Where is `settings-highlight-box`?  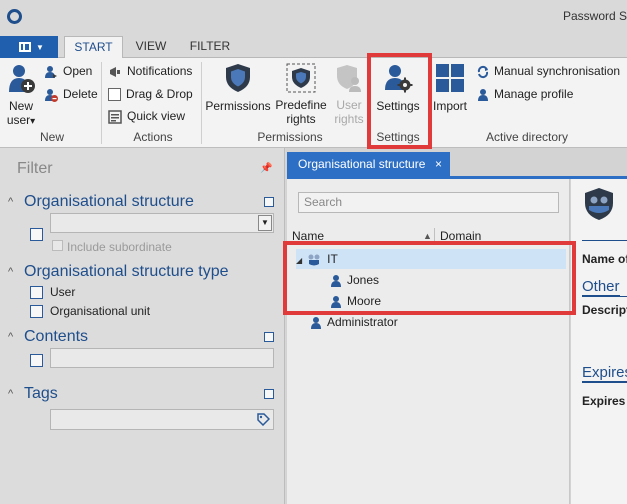
settings-highlight-box is located at coordinates (399, 101).